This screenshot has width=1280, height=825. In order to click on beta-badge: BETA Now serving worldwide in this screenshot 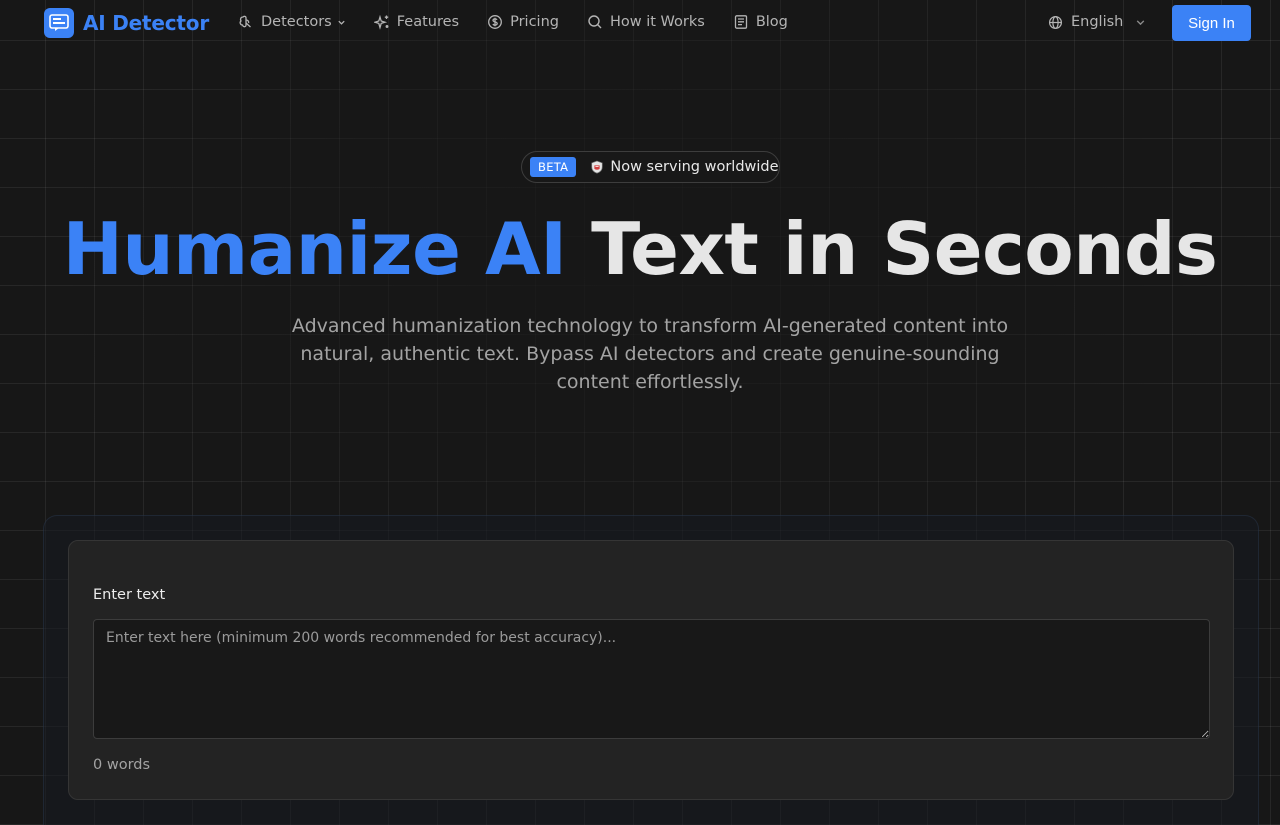, I will do `click(650, 167)`.